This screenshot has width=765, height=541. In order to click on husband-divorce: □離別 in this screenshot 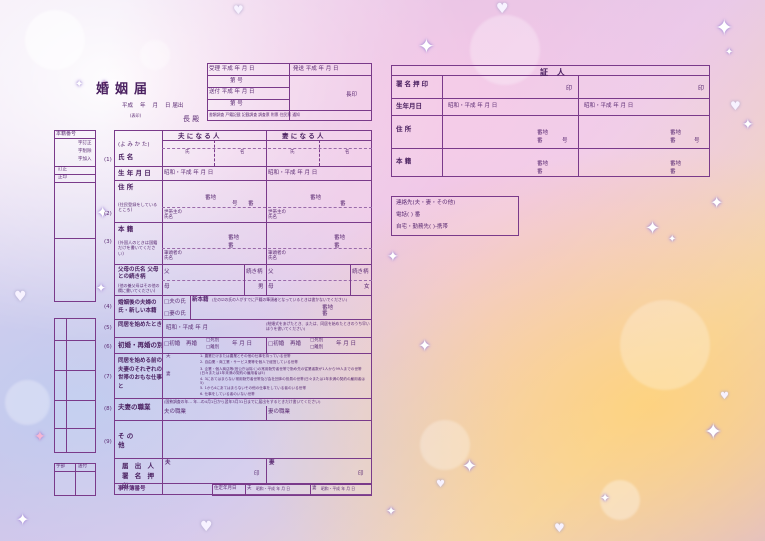, I will do `click(212, 348)`.